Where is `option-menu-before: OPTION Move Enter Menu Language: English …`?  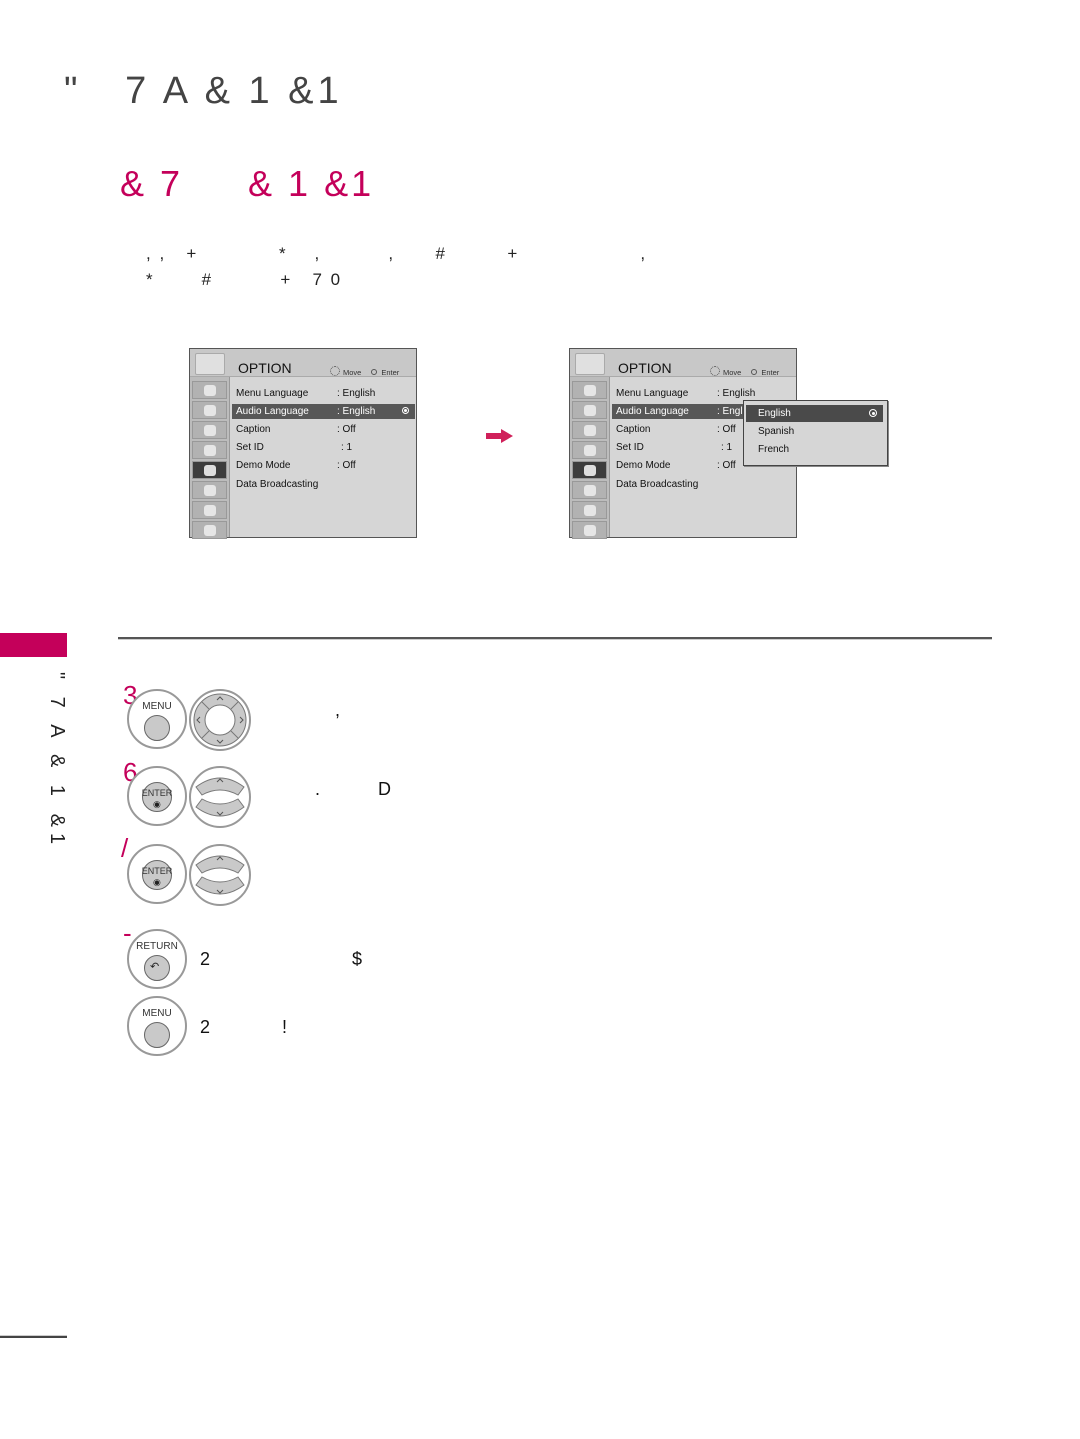 option-menu-before: OPTION Move Enter Menu Language: English … is located at coordinates (303, 443).